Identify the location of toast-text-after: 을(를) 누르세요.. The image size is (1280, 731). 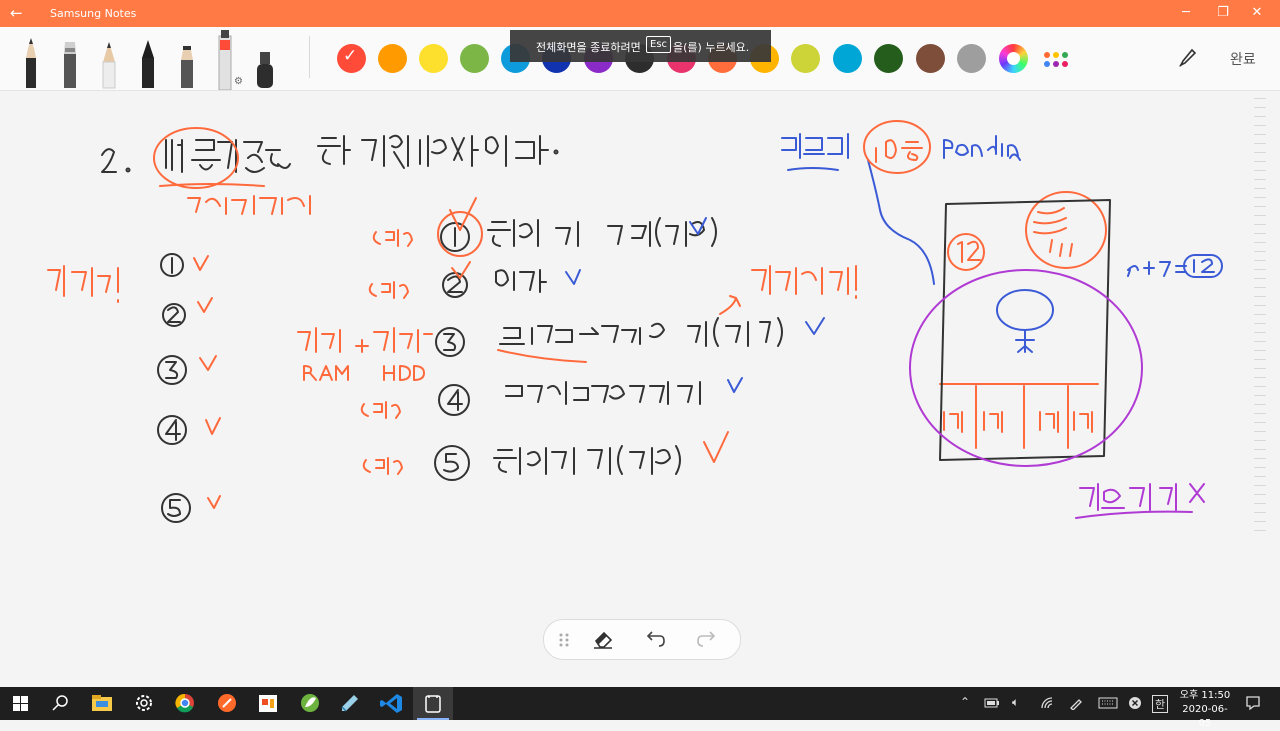
(711, 47).